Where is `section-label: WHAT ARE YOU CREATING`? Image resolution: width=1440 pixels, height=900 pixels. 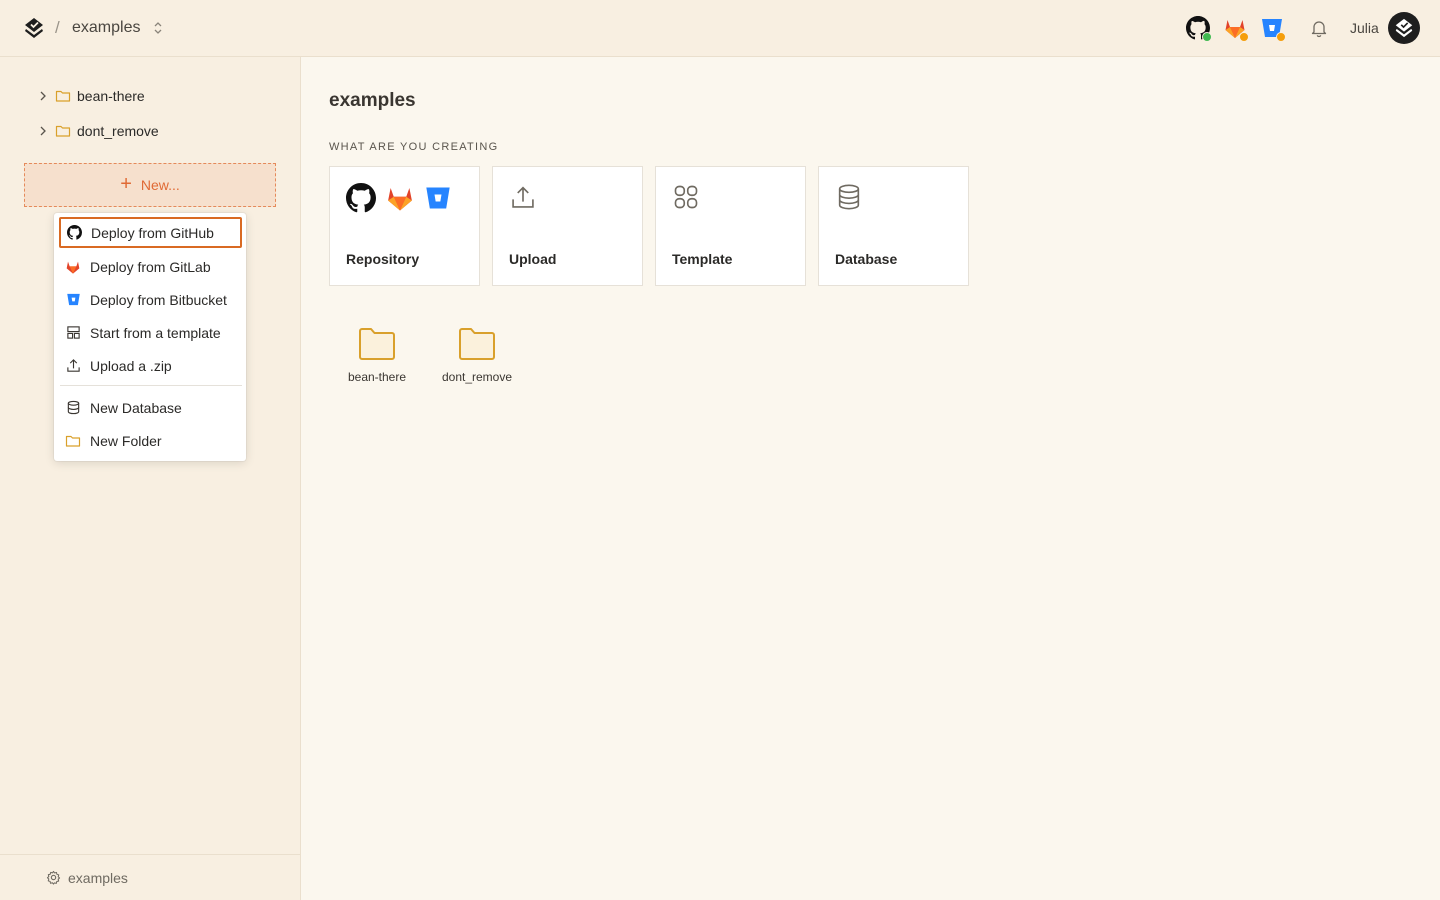
section-label: WHAT ARE YOU CREATING is located at coordinates (414, 147).